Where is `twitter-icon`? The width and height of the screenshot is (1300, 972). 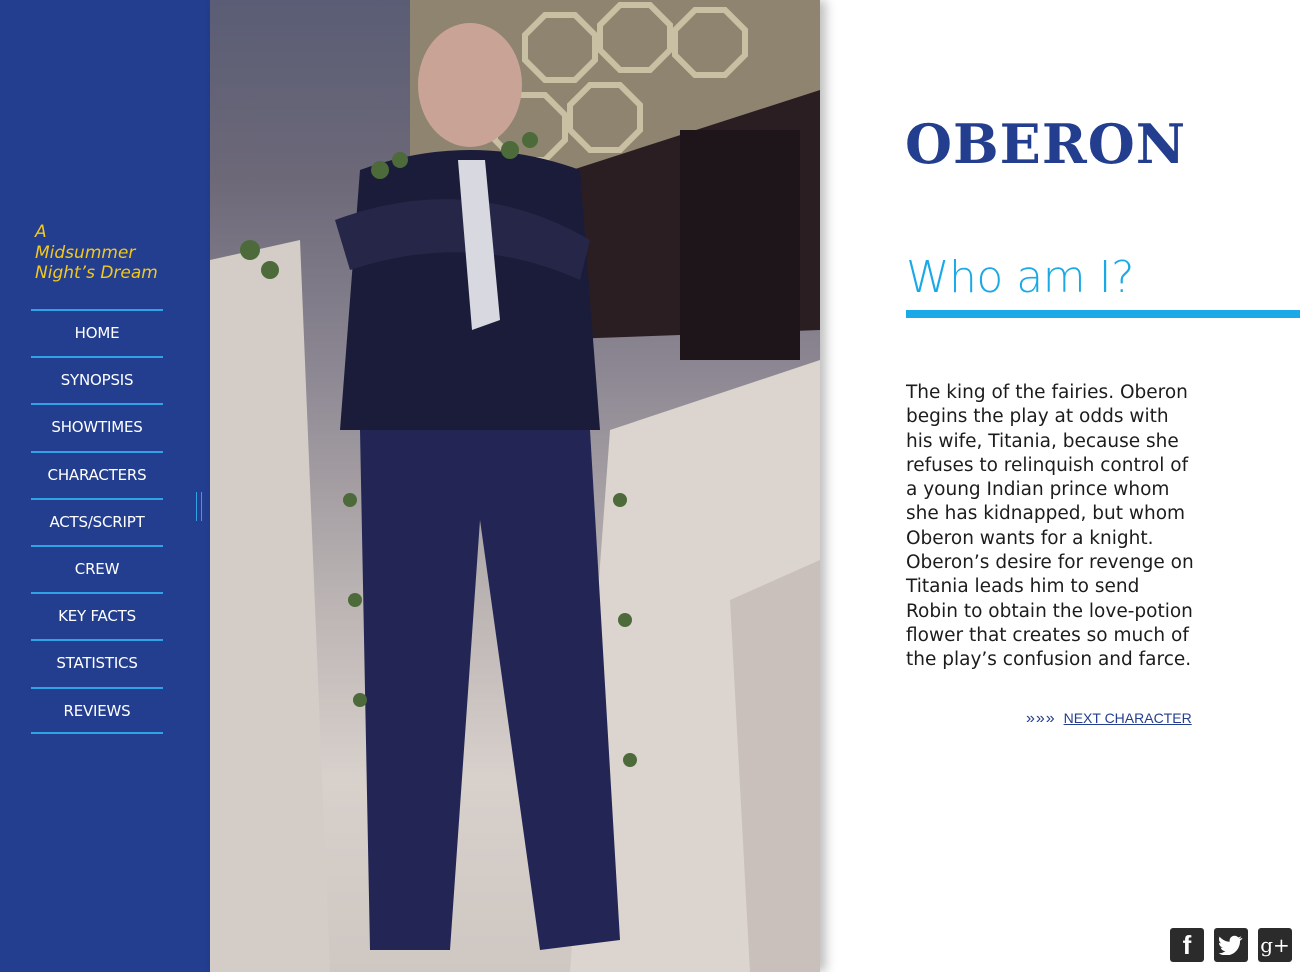
twitter-icon is located at coordinates (1231, 945).